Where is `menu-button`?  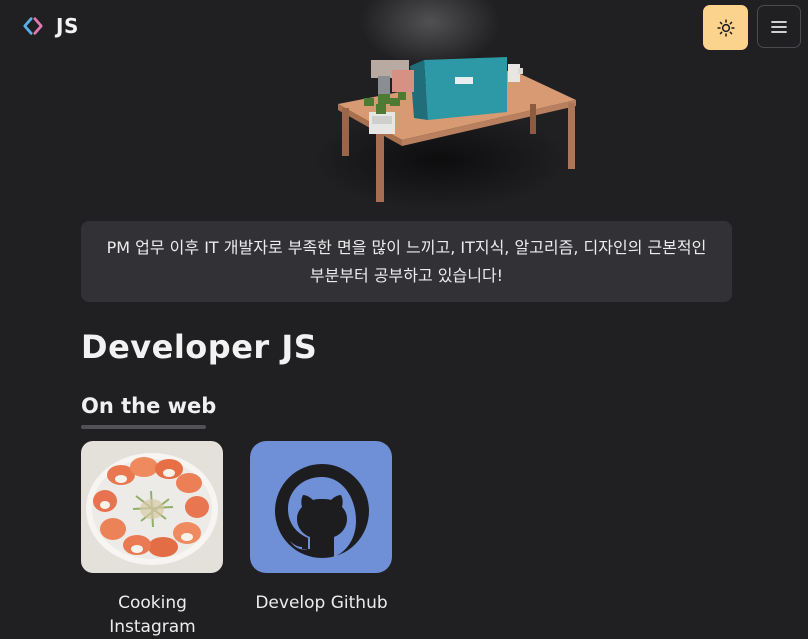 menu-button is located at coordinates (779, 26).